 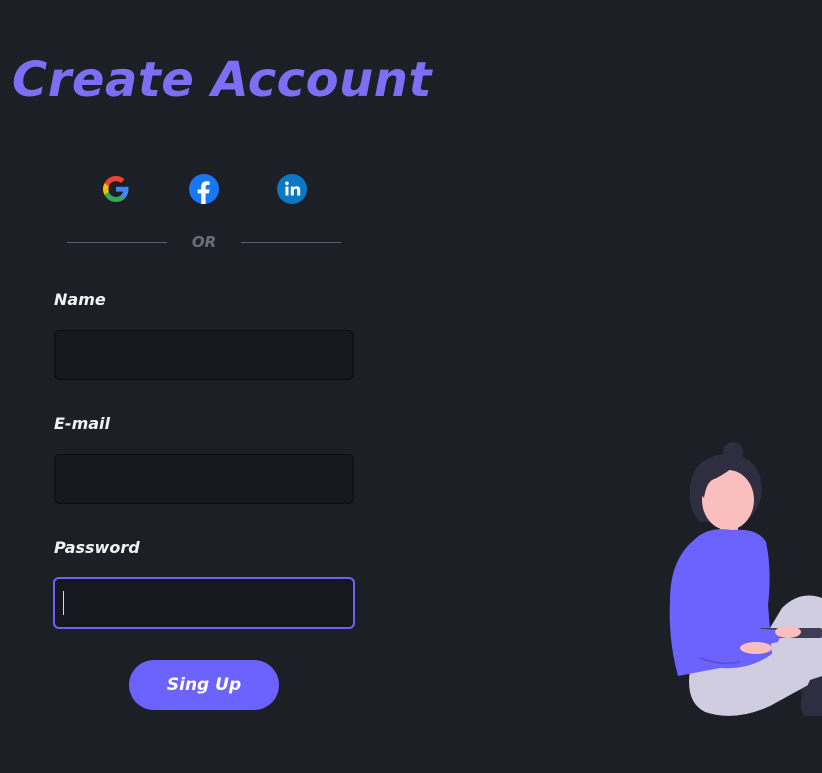 What do you see at coordinates (204, 603) in the screenshot?
I see `password-input` at bounding box center [204, 603].